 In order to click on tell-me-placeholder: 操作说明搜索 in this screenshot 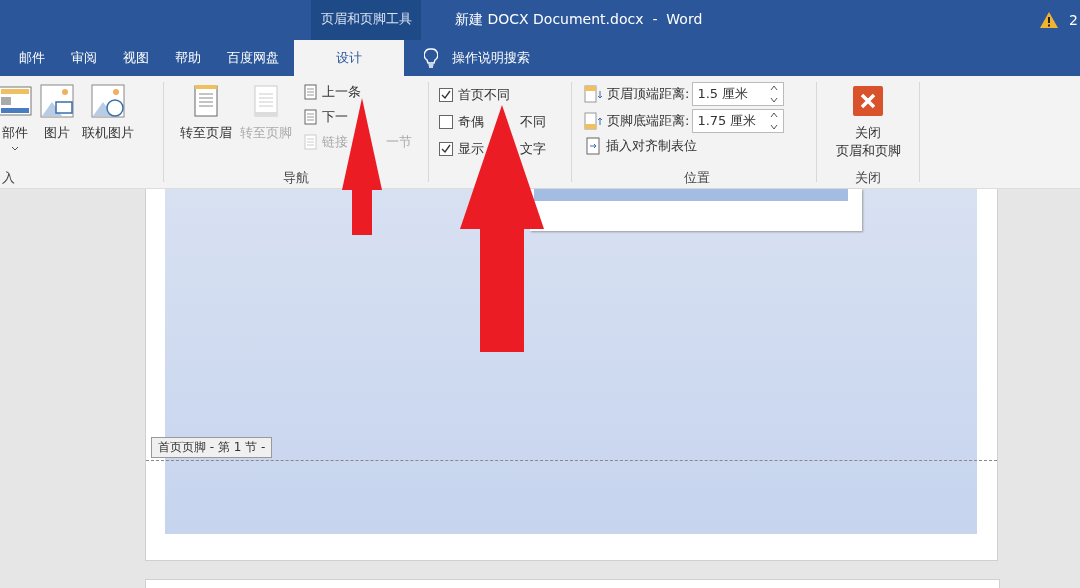, I will do `click(491, 58)`.